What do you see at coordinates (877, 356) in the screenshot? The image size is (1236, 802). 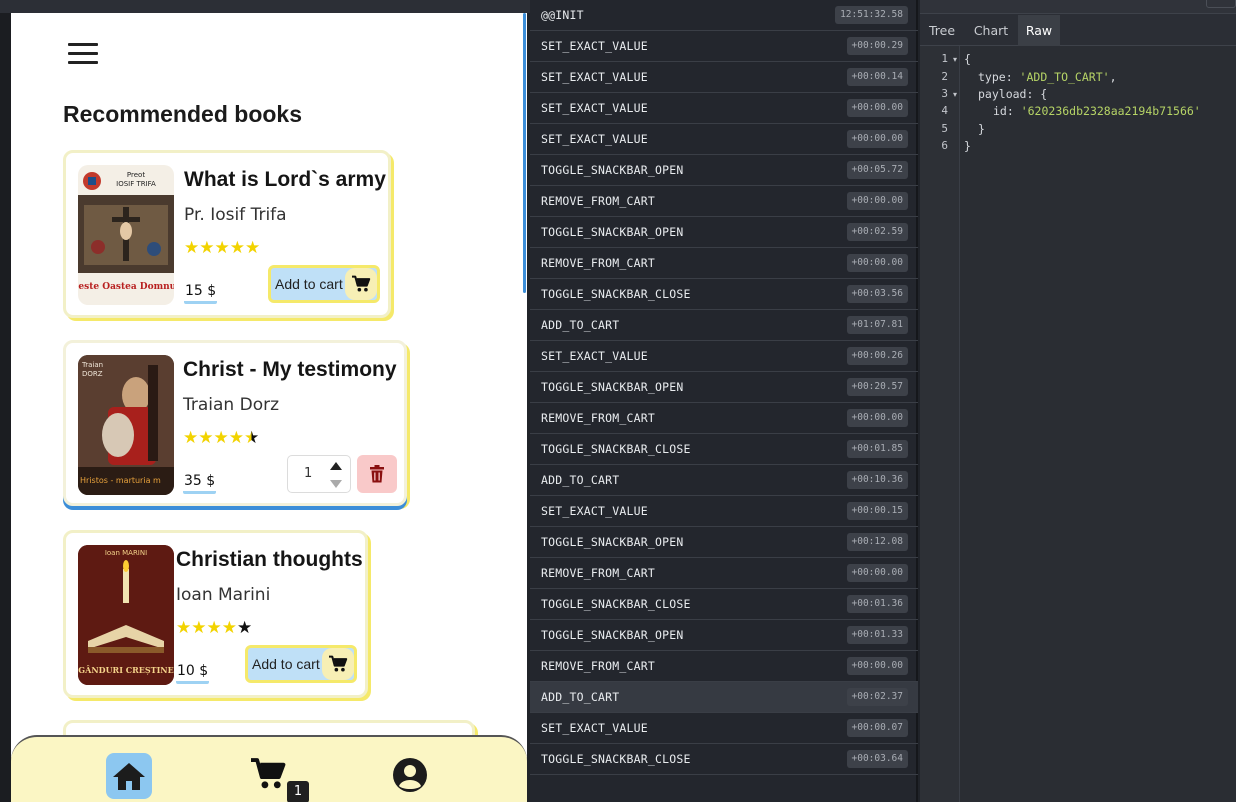 I see `action-time-badge: +00:00.26` at bounding box center [877, 356].